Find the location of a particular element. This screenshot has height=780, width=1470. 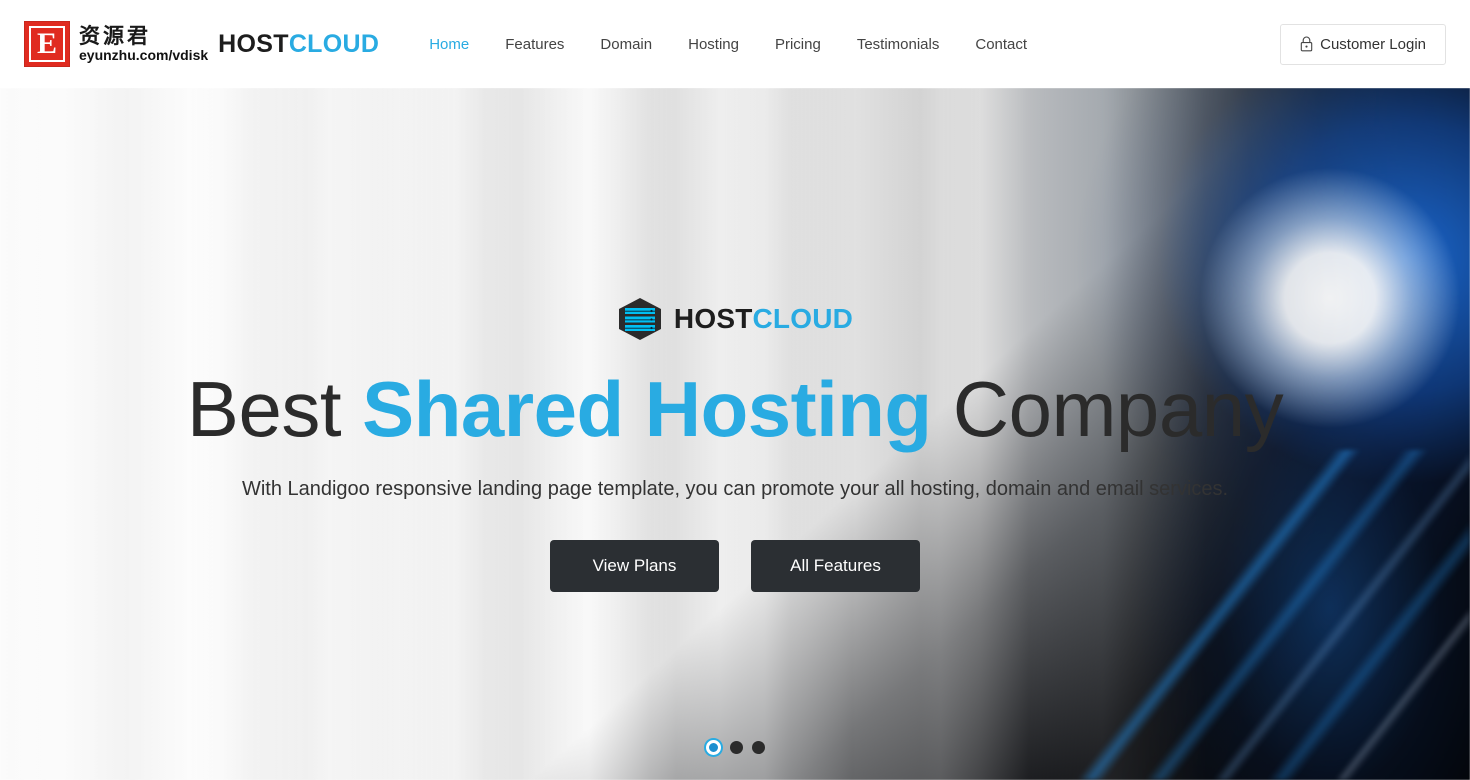

watermark-brand: E 资源君 eyunzhu.com/vdisk is located at coordinates (116, 44).